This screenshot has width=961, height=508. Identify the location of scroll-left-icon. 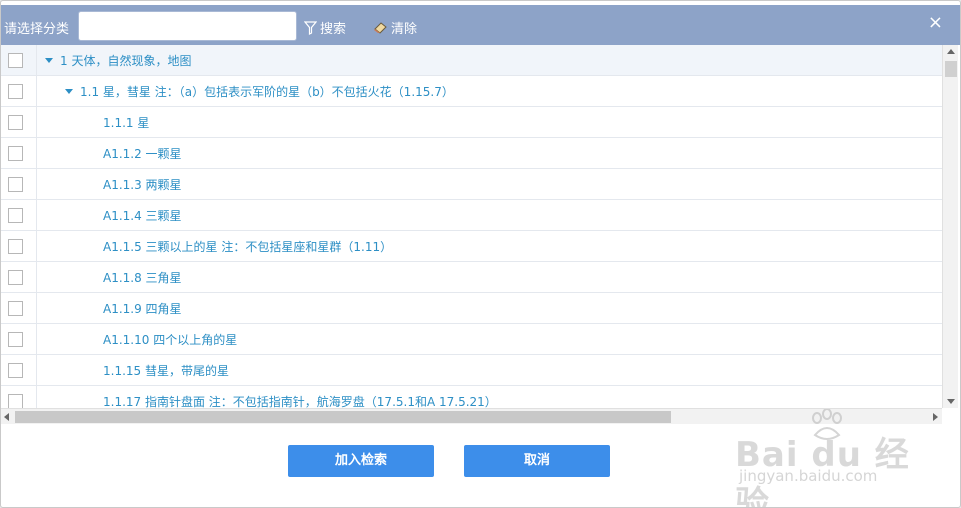
(6, 417).